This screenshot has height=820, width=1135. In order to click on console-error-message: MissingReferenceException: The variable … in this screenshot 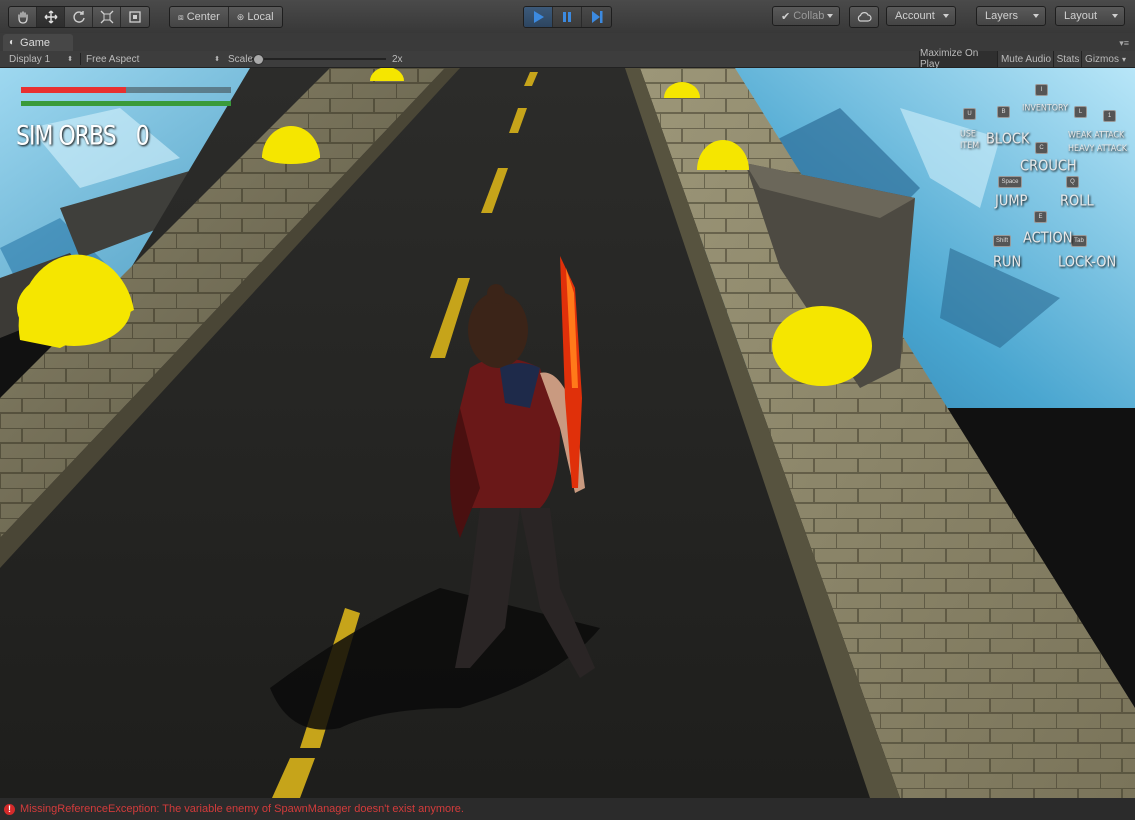, I will do `click(242, 809)`.